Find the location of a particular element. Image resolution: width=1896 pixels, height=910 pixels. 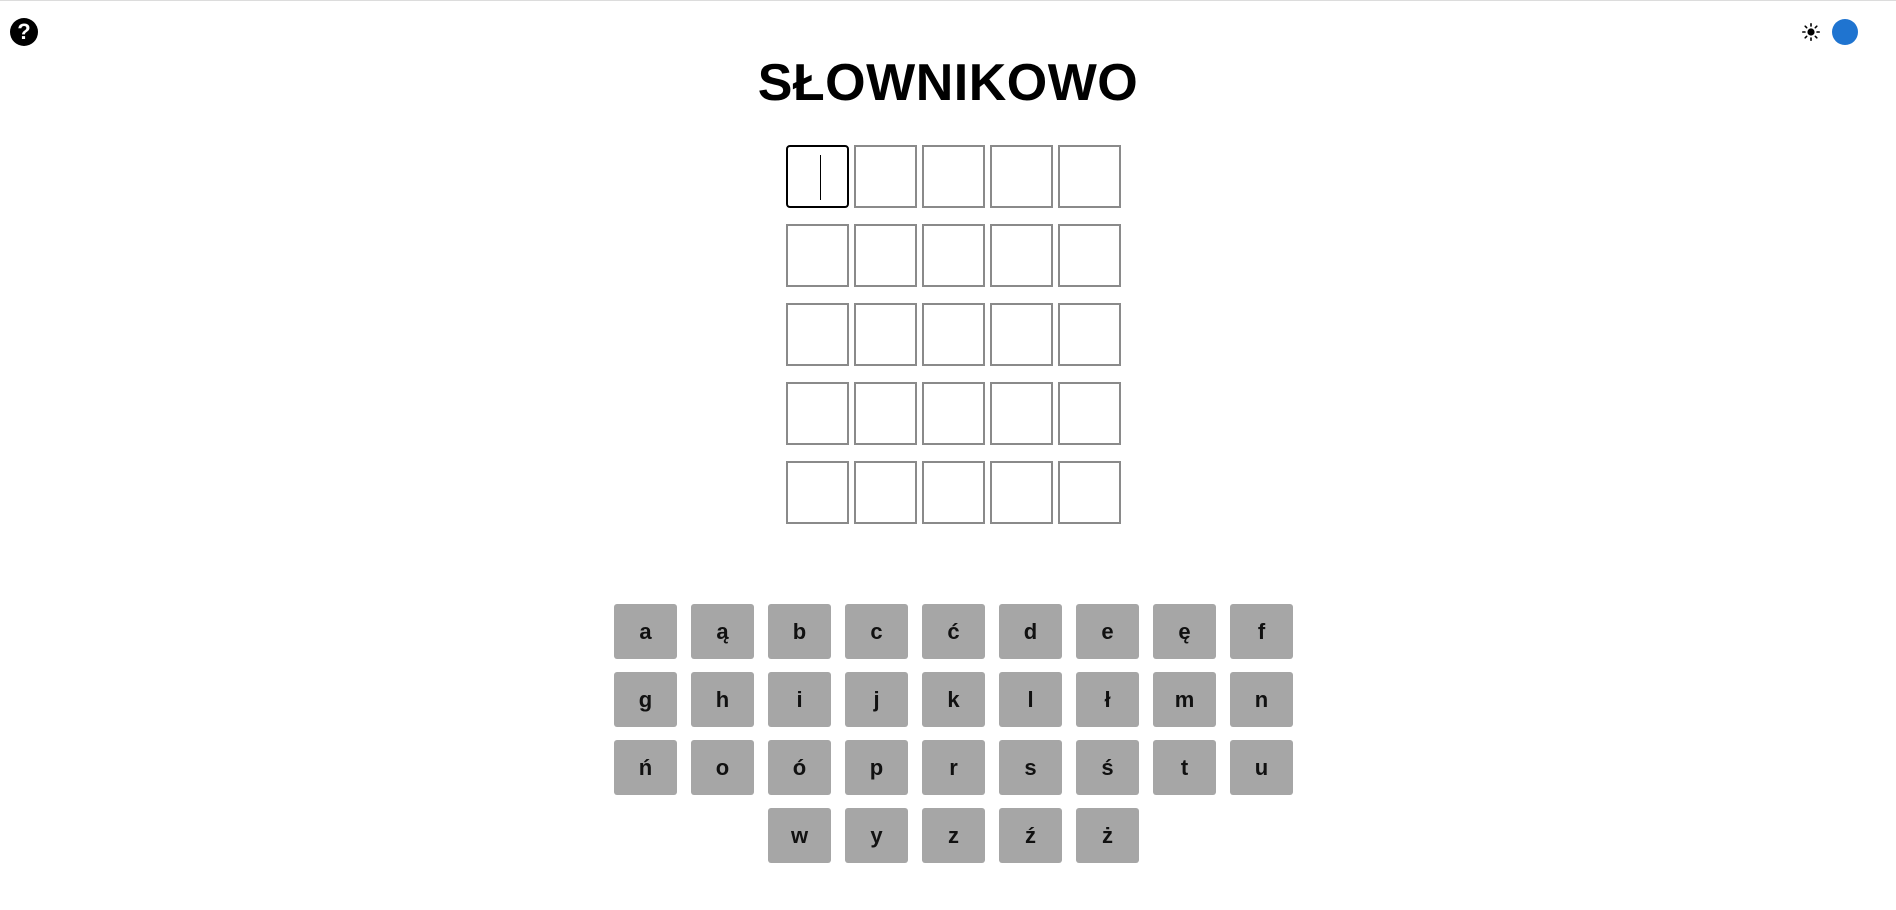

key-z: z is located at coordinates (953, 835).